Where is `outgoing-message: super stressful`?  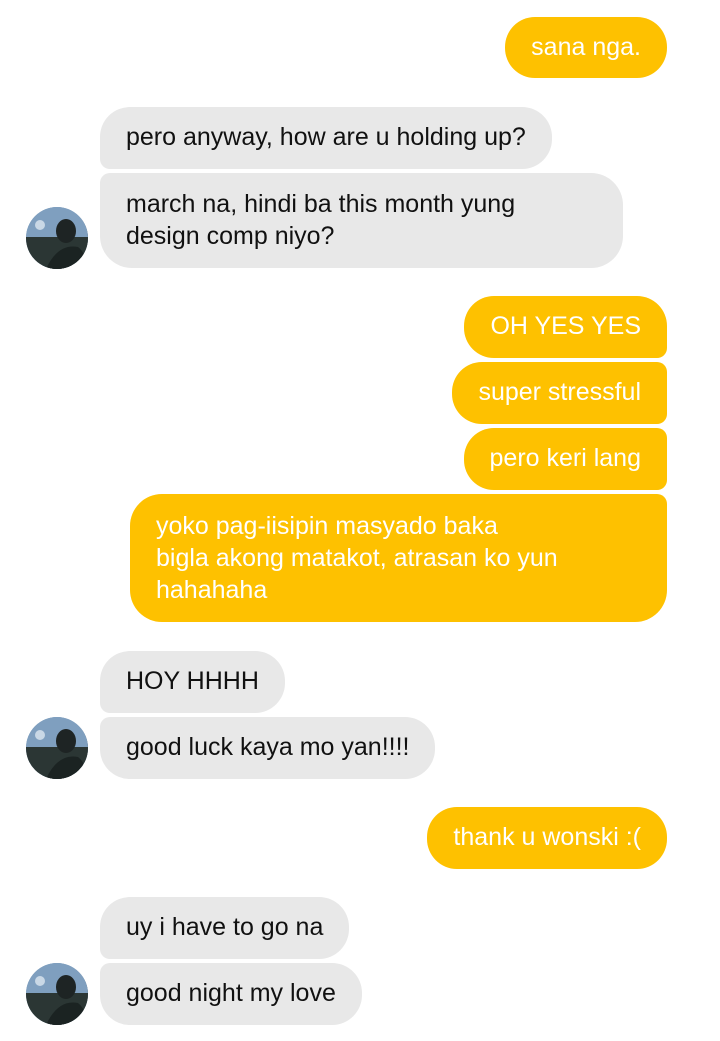
outgoing-message: super stressful is located at coordinates (559, 393).